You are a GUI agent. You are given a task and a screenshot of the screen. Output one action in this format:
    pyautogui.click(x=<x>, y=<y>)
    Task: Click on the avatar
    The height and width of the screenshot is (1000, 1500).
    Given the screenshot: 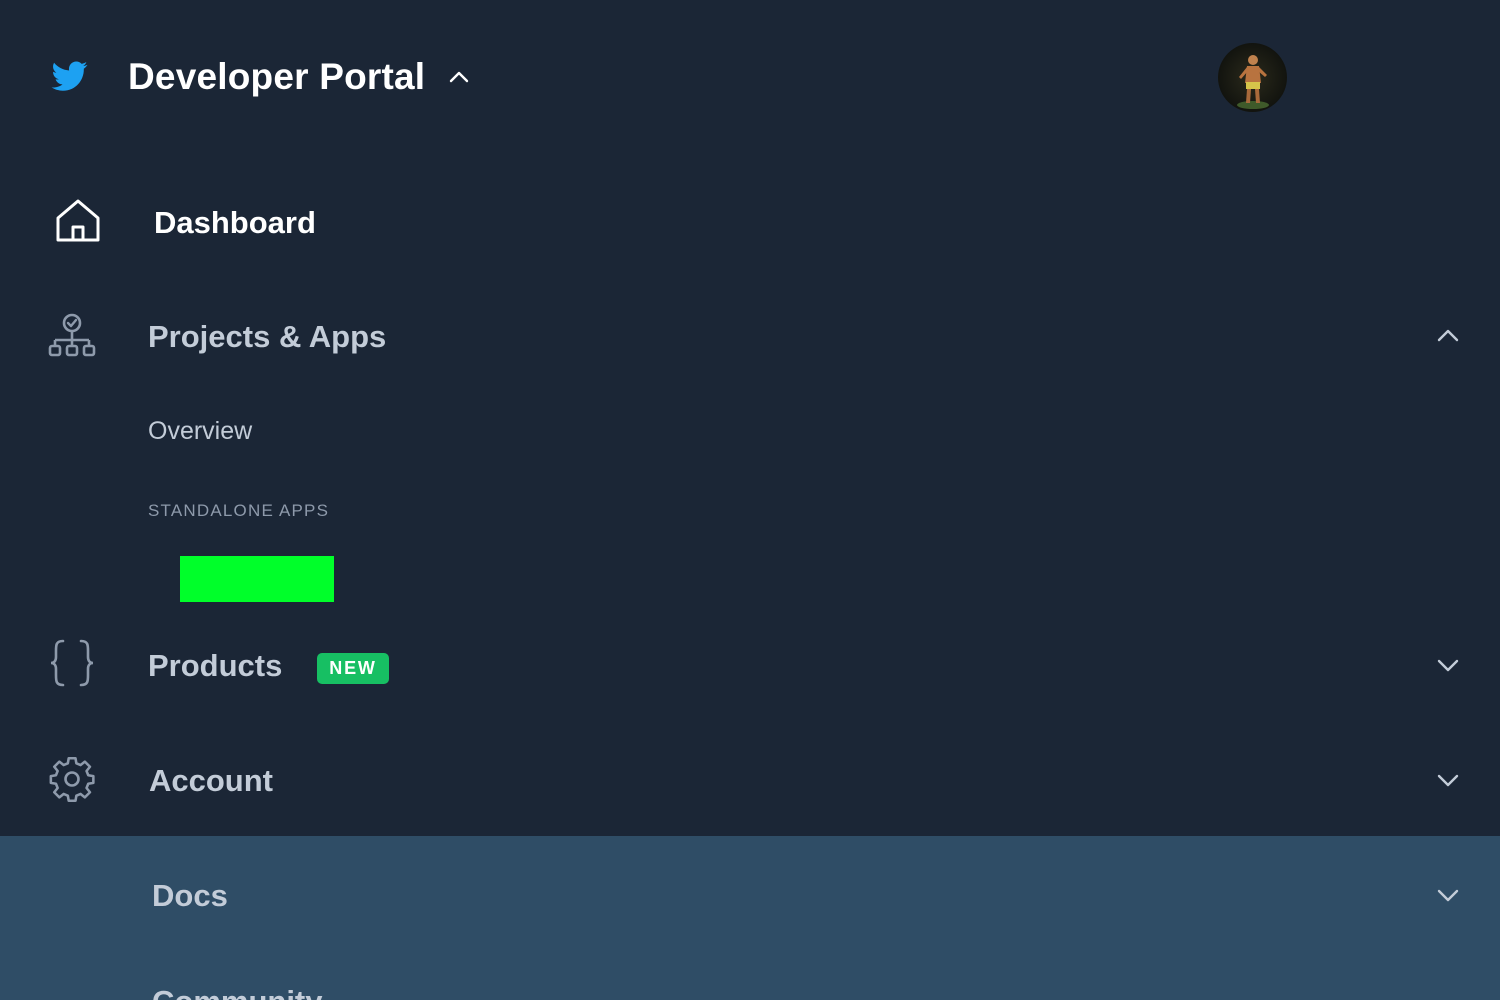 What is the action you would take?
    pyautogui.click(x=1252, y=77)
    